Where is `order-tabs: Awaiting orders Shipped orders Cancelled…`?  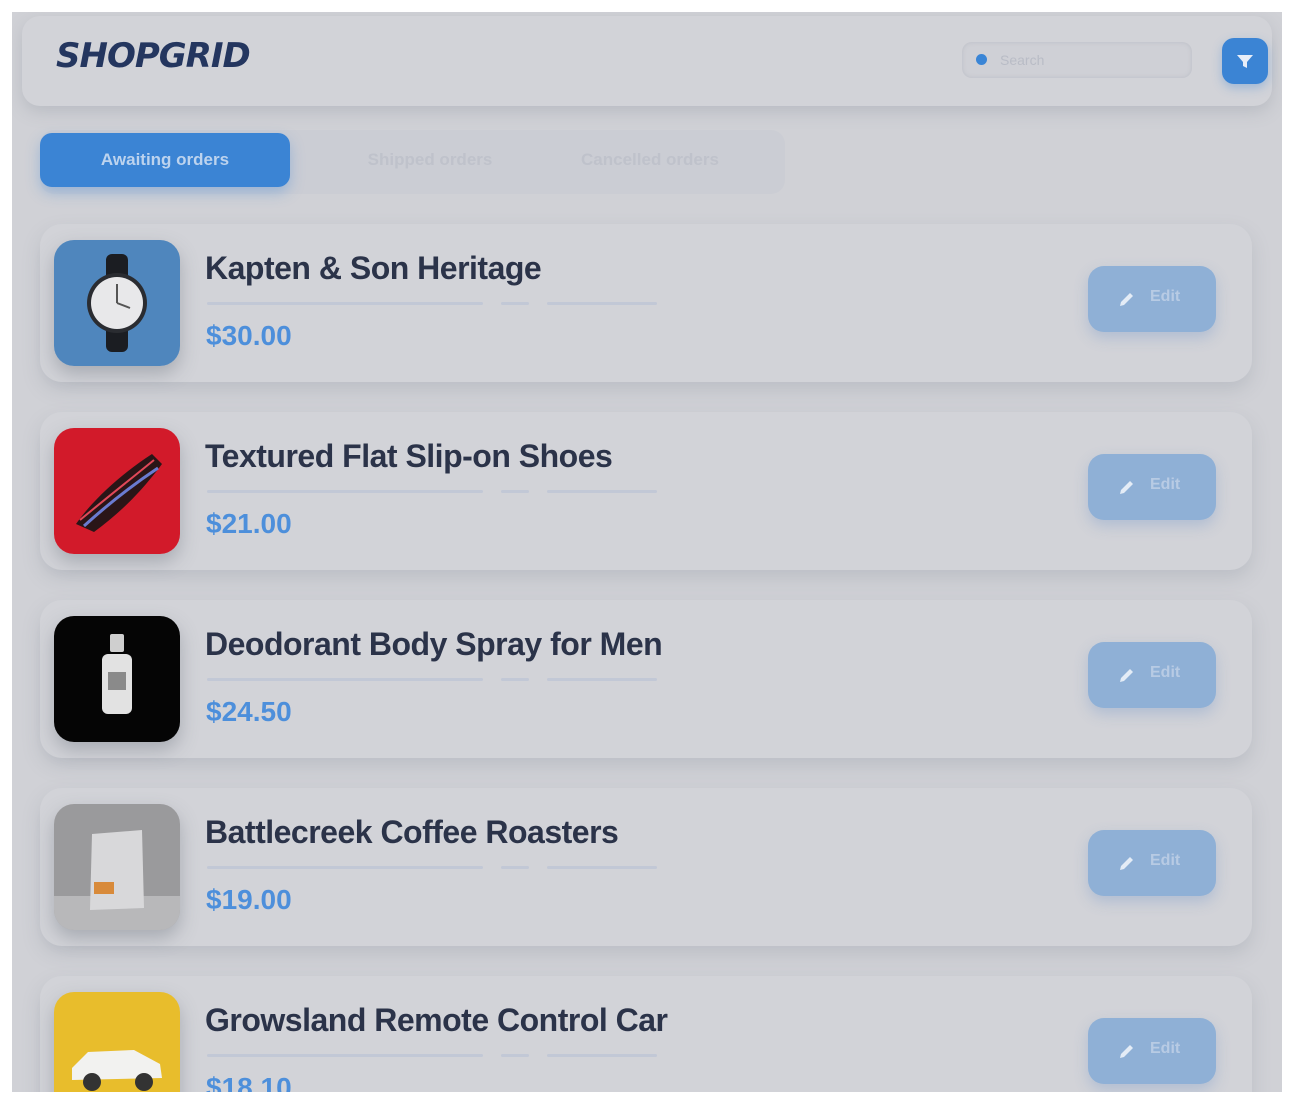 order-tabs: Awaiting orders Shipped orders Cancelled… is located at coordinates (412, 162).